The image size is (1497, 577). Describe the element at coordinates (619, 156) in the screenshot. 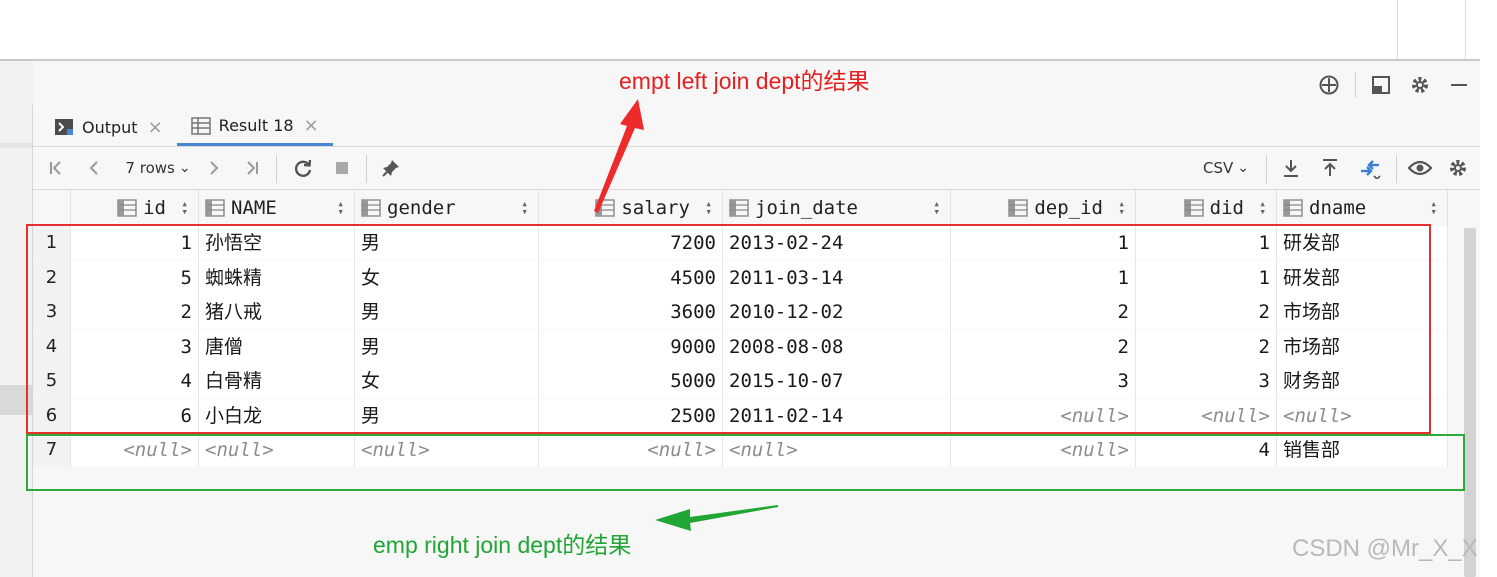

I see `red-arrow-icon` at that location.